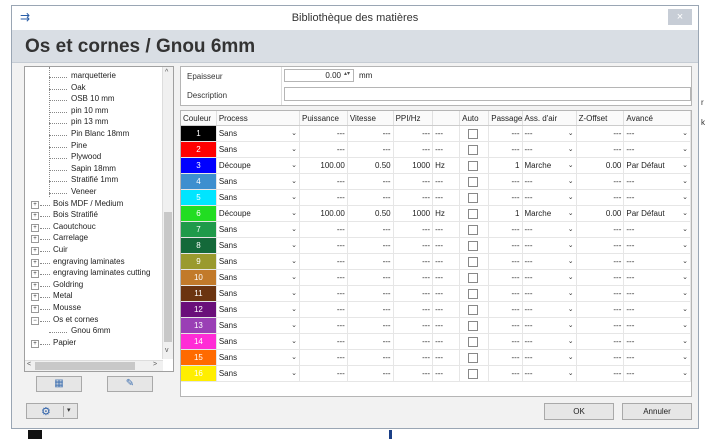 The height and width of the screenshot is (439, 709). What do you see at coordinates (199, 357) in the screenshot?
I see `color-swatch: 15` at bounding box center [199, 357].